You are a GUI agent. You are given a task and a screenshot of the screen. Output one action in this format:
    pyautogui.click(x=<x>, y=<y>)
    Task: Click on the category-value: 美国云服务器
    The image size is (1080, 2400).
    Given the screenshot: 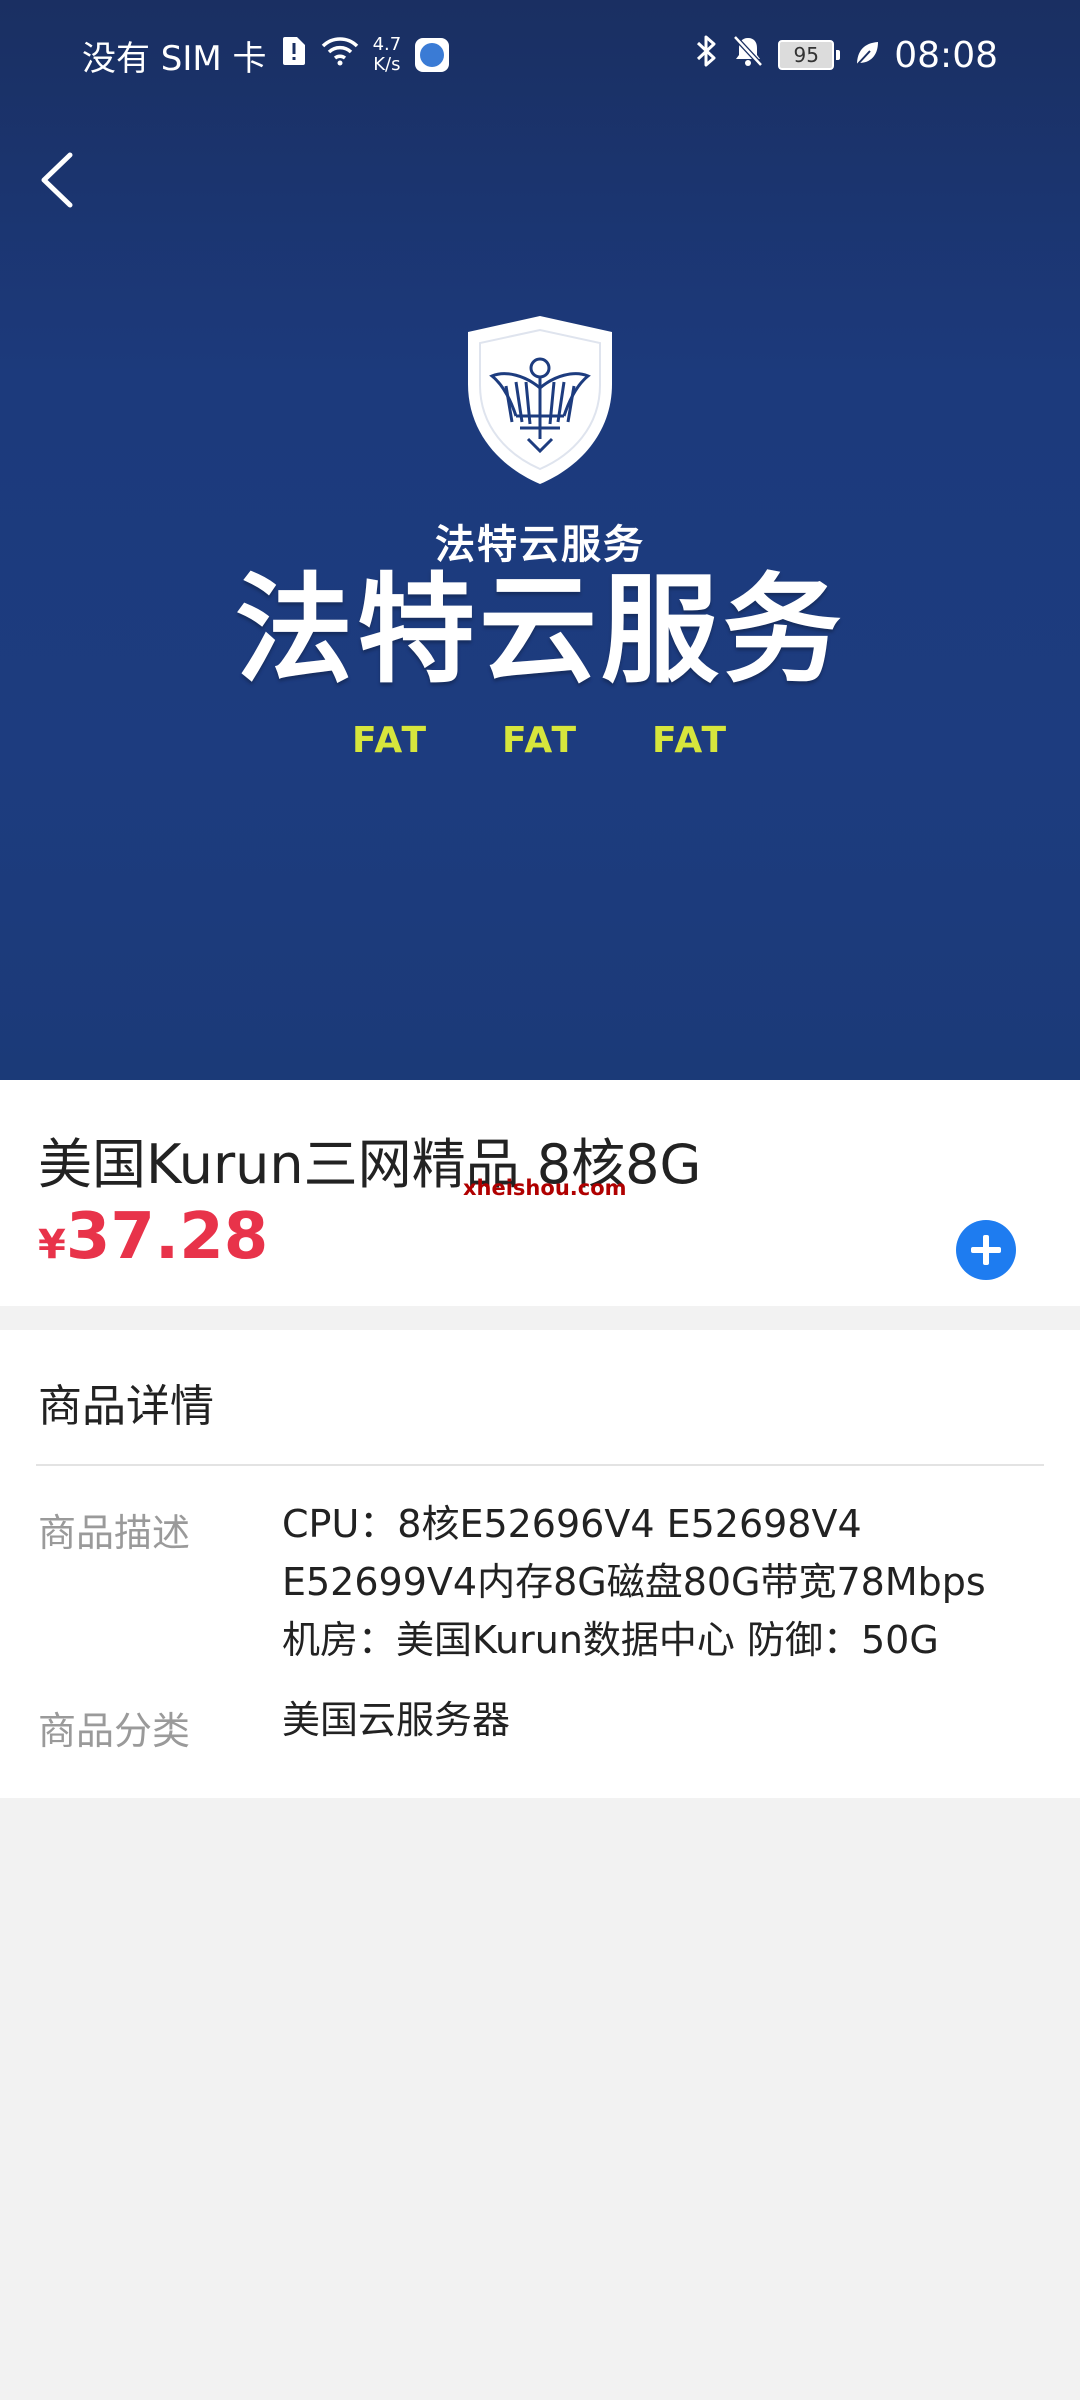 What is the action you would take?
    pyautogui.click(x=396, y=1720)
    